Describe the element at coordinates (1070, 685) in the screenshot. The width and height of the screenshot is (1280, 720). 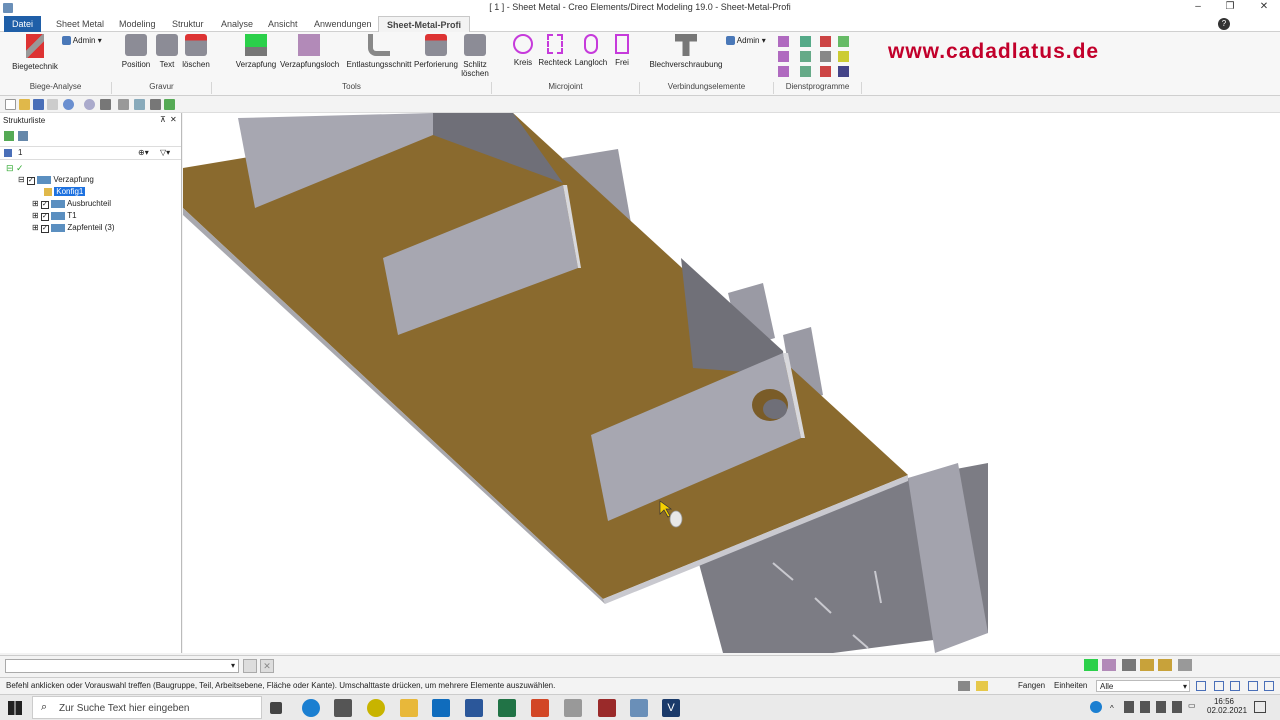
I see `einheiten-button: Einheiten` at that location.